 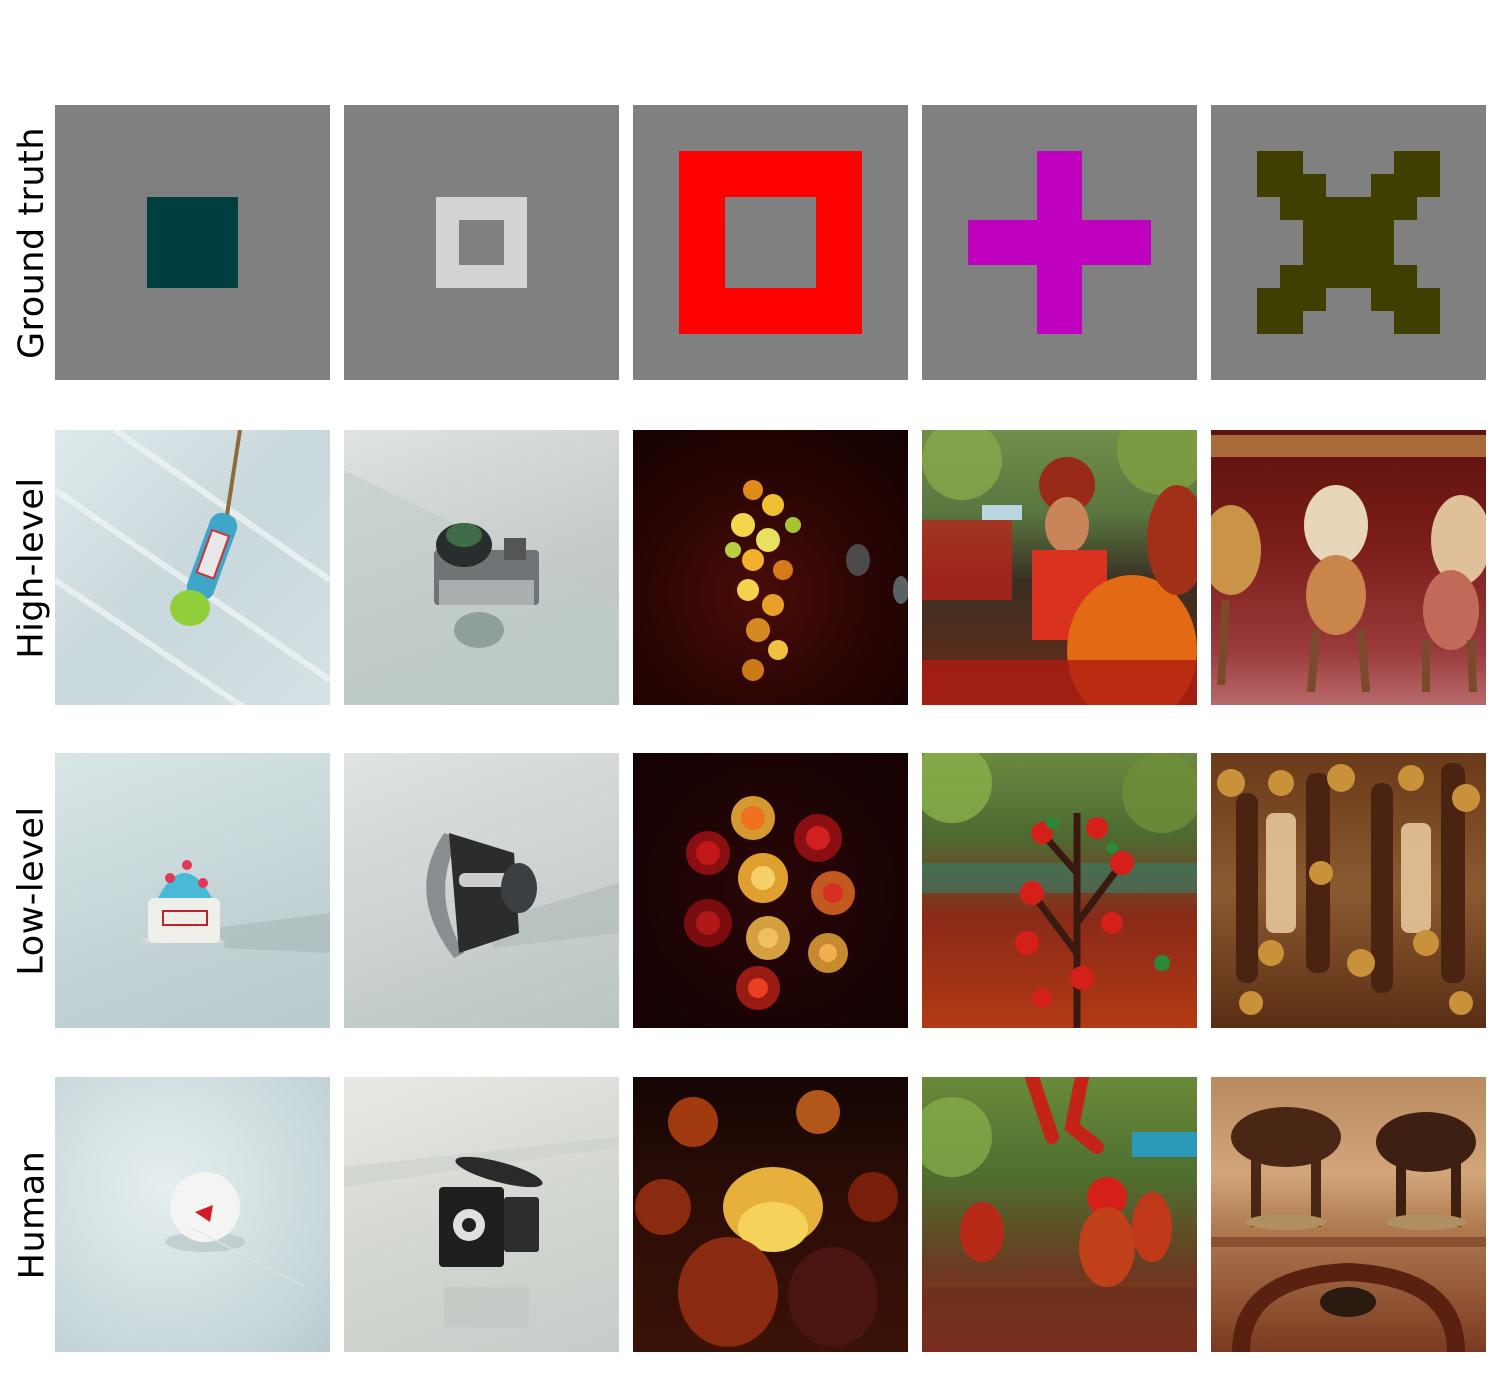 What do you see at coordinates (192, 242) in the screenshot?
I see `gt-tile-square` at bounding box center [192, 242].